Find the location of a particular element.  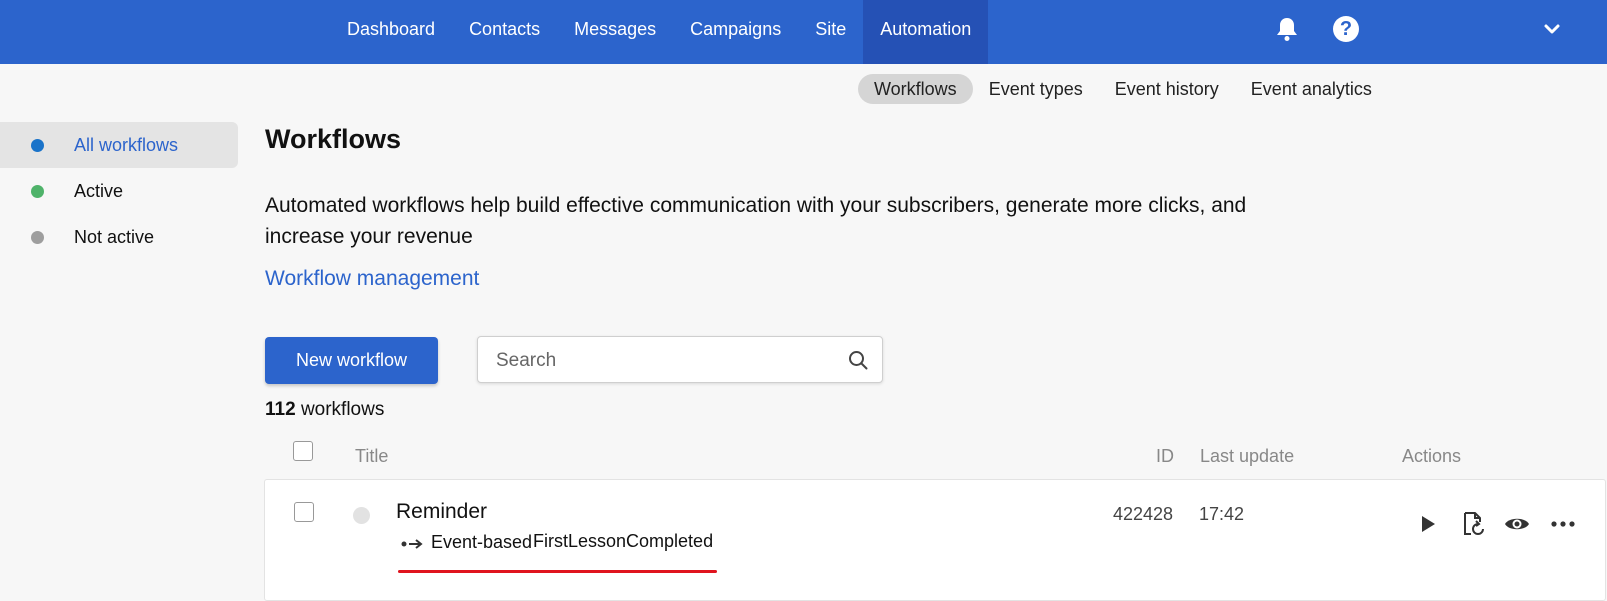

nav-campaigns: Campaigns is located at coordinates (735, 32).